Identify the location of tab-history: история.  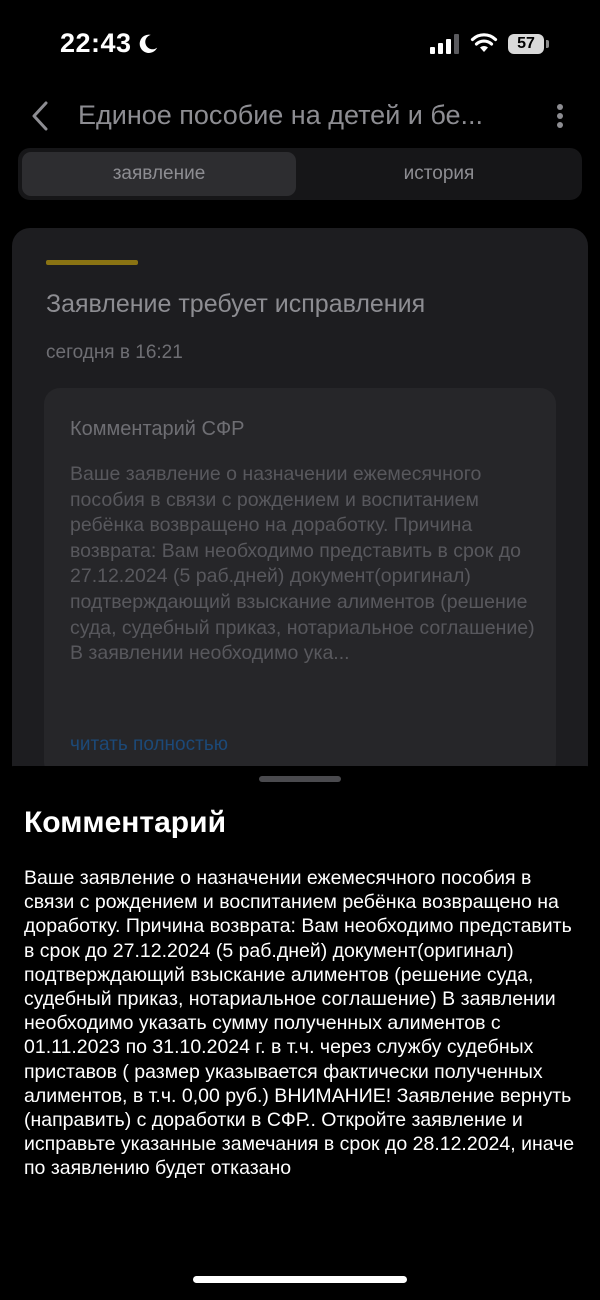
(439, 174).